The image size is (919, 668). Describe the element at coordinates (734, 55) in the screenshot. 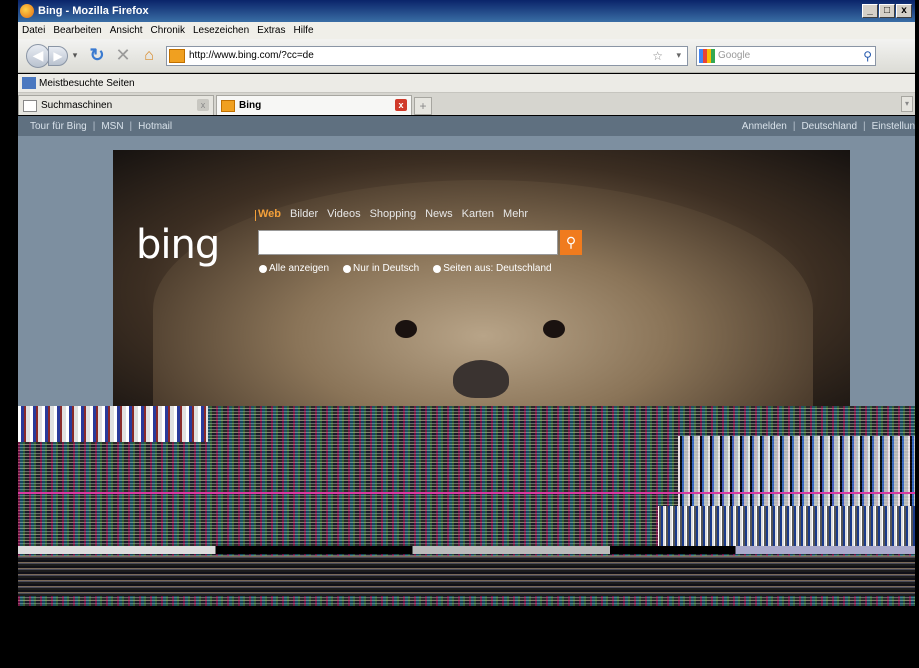

I see `search-placeholder: Google` at that location.